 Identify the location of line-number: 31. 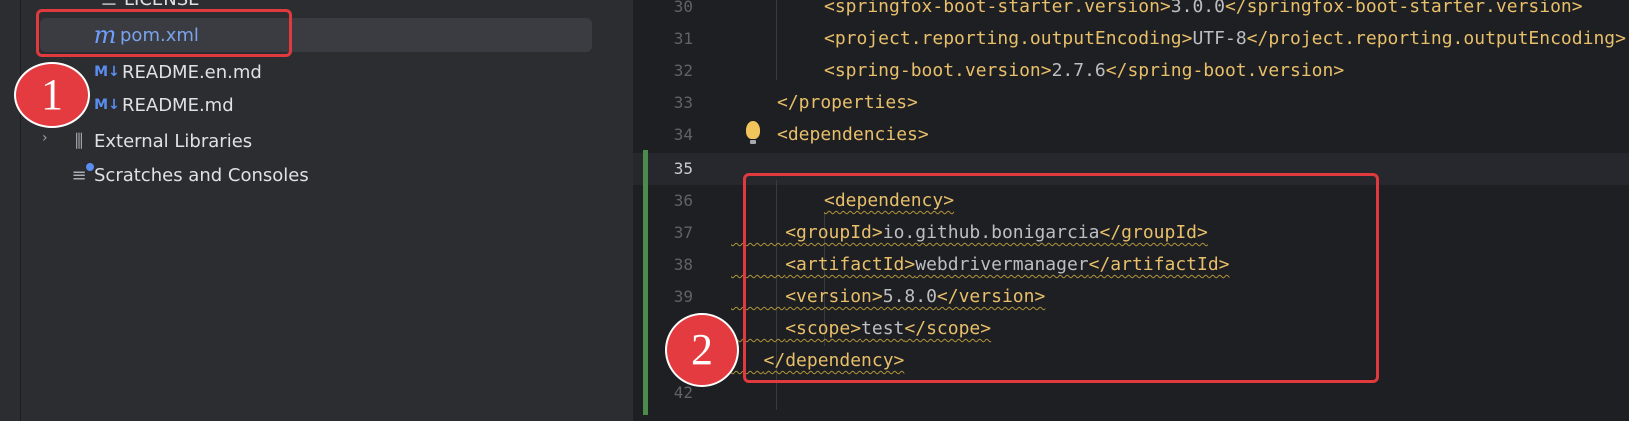
(683, 38).